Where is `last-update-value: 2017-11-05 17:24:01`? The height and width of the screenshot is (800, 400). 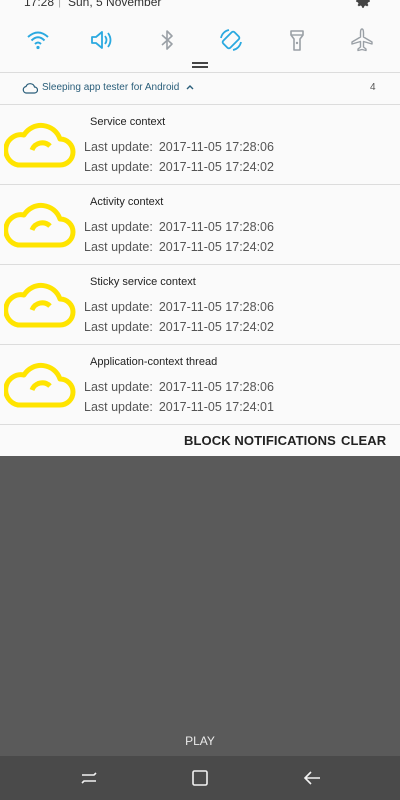
last-update-value: 2017-11-05 17:24:01 is located at coordinates (216, 407).